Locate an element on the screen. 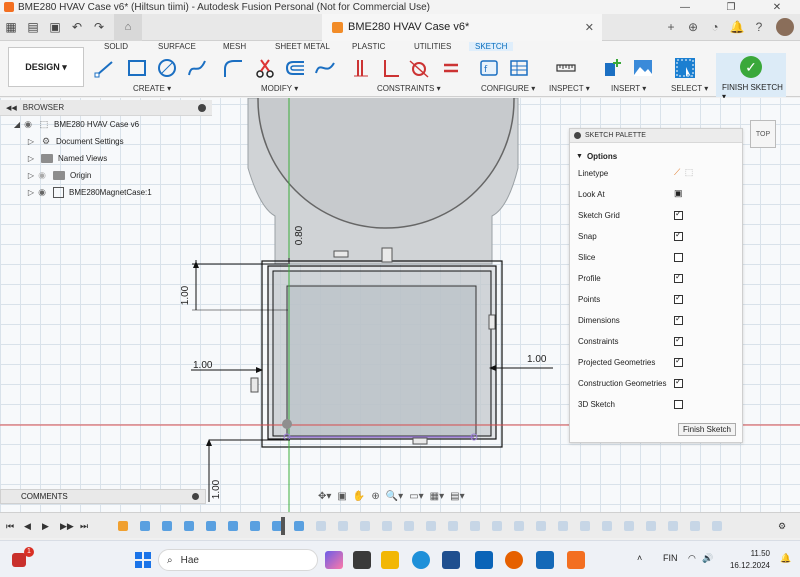 The height and width of the screenshot is (577, 800). browser-header: ◀◀ BROWSER is located at coordinates (106, 108).